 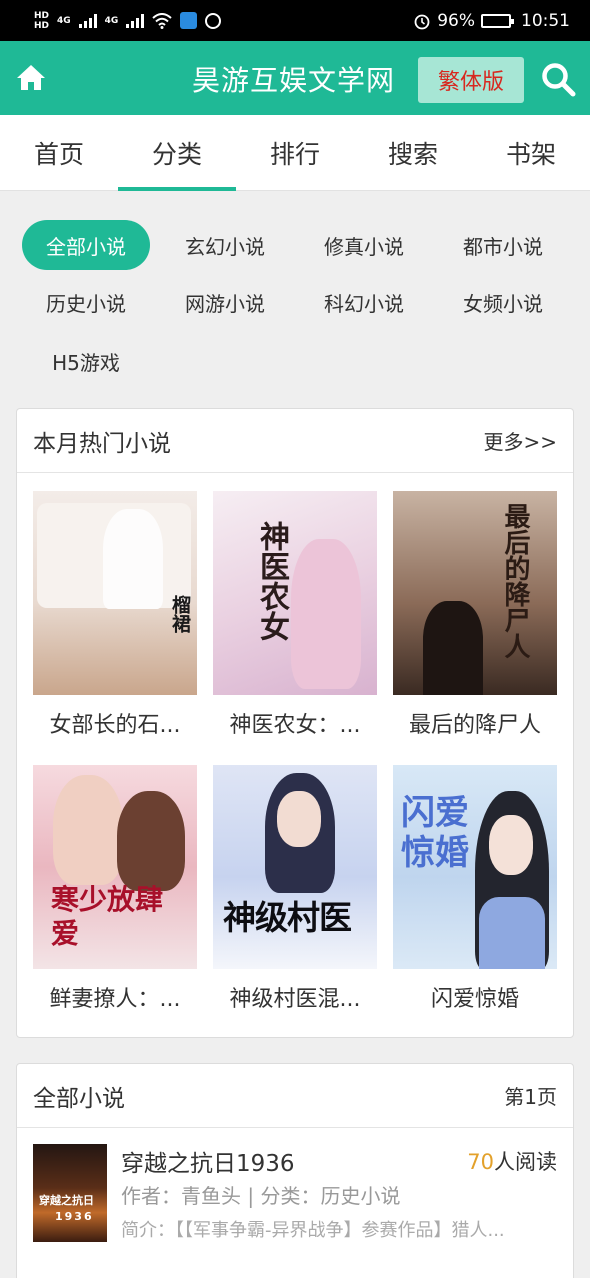 I want to click on home-icon, so click(x=31, y=77).